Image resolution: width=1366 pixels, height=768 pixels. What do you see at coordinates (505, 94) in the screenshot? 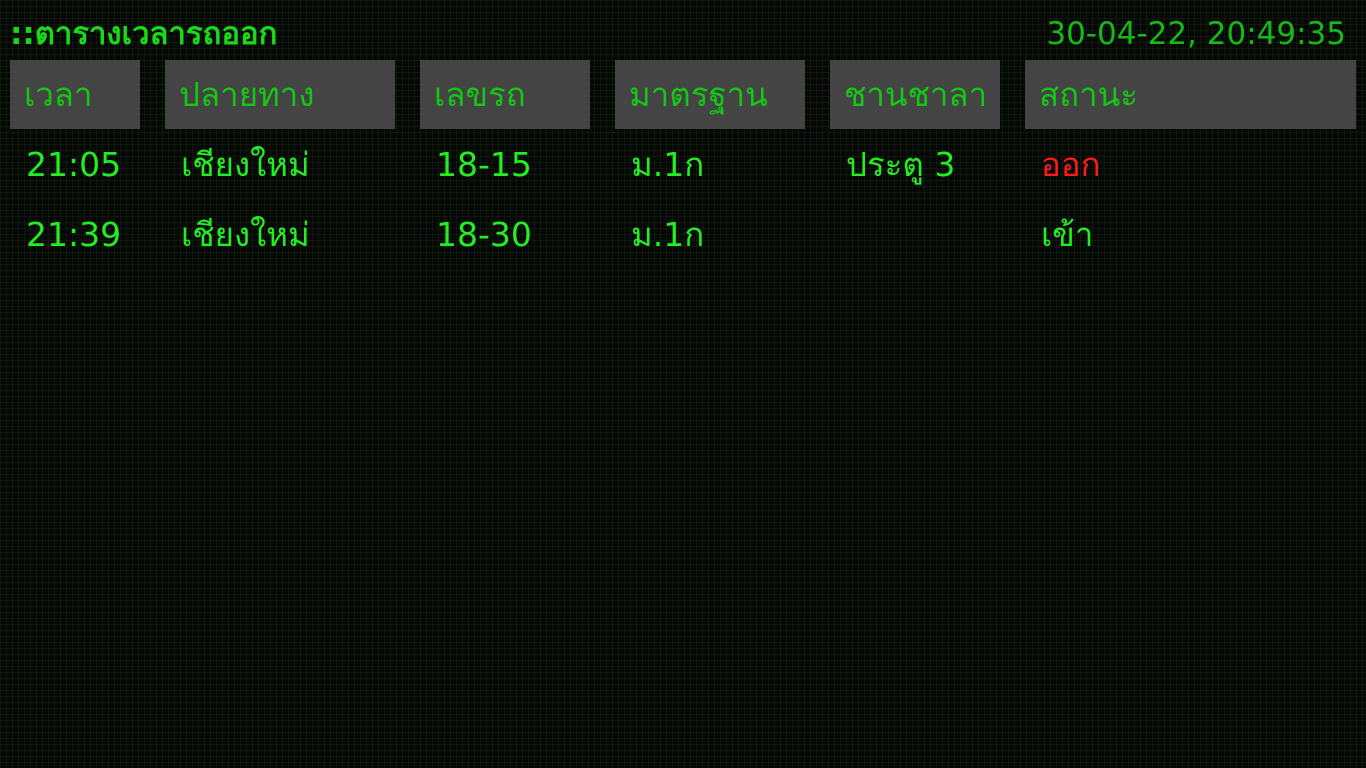
I see `header-train-number: เลขรถ` at bounding box center [505, 94].